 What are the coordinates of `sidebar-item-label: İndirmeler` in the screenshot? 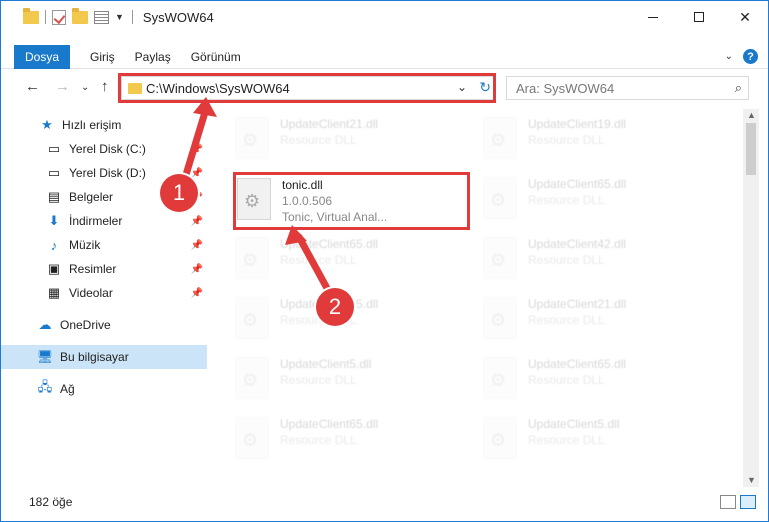 It's located at (96, 221).